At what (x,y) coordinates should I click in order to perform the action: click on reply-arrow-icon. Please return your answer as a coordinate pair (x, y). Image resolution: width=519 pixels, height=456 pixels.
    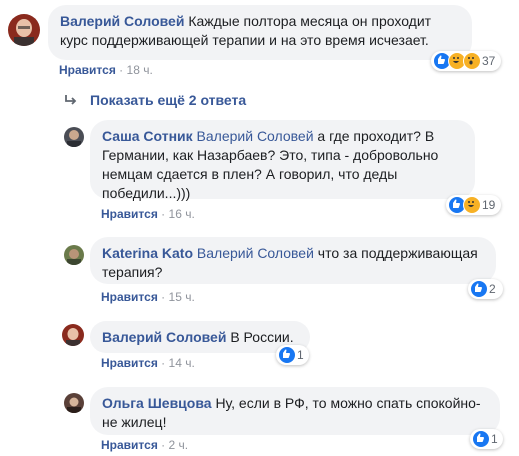
    Looking at the image, I should click on (71, 100).